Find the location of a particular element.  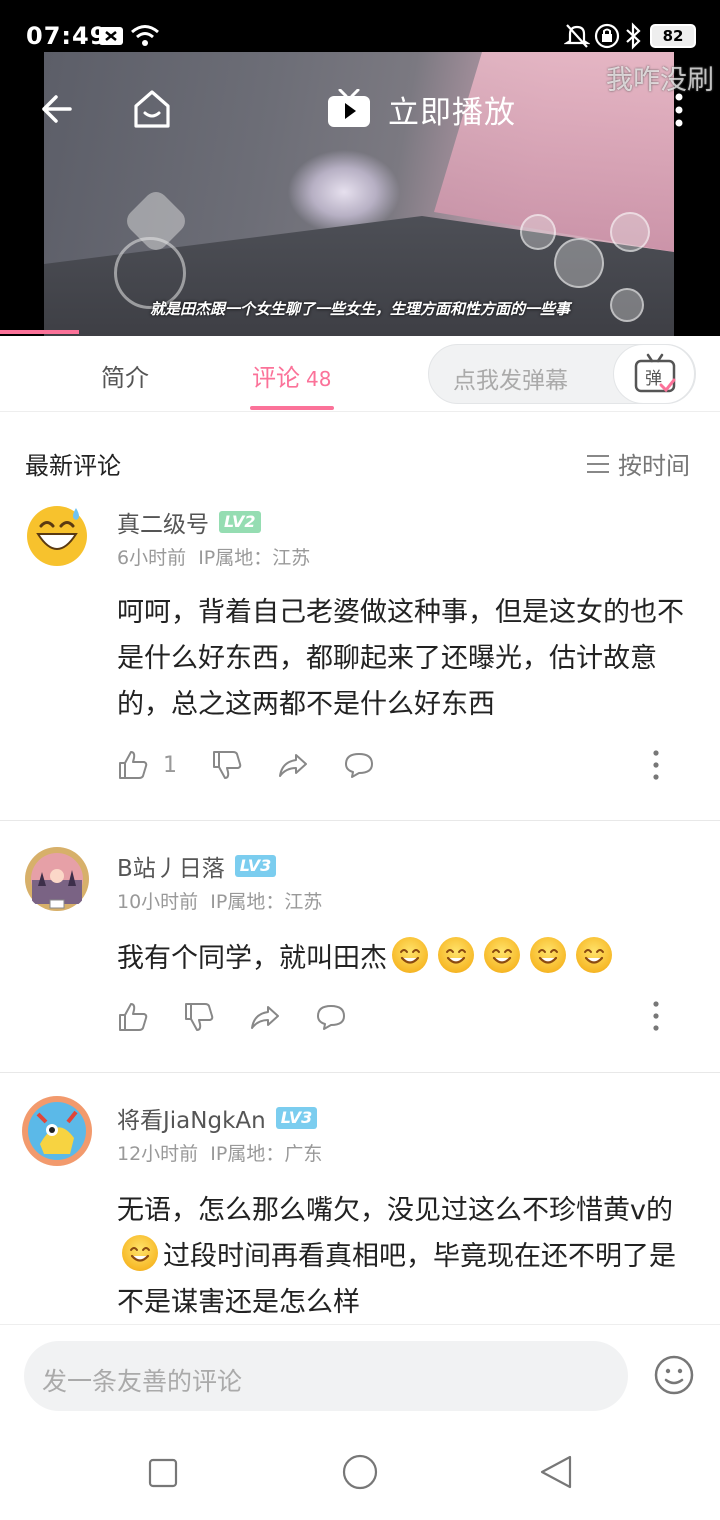

comment-location: IP属地：广东 is located at coordinates (266, 1154).